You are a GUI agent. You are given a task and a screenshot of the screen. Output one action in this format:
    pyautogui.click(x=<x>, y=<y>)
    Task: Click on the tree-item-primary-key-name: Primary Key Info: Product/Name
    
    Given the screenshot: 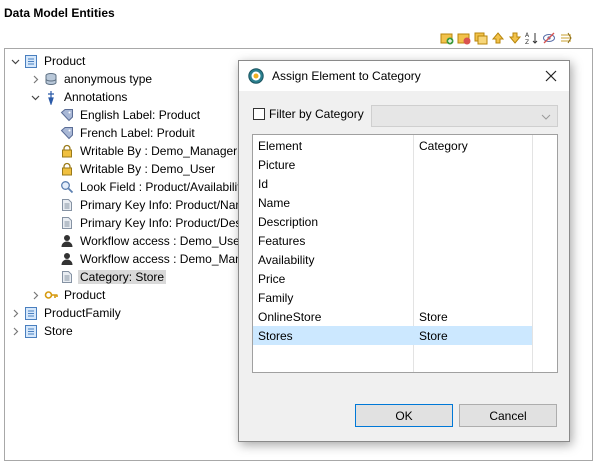 What is the action you would take?
    pyautogui.click(x=156, y=205)
    